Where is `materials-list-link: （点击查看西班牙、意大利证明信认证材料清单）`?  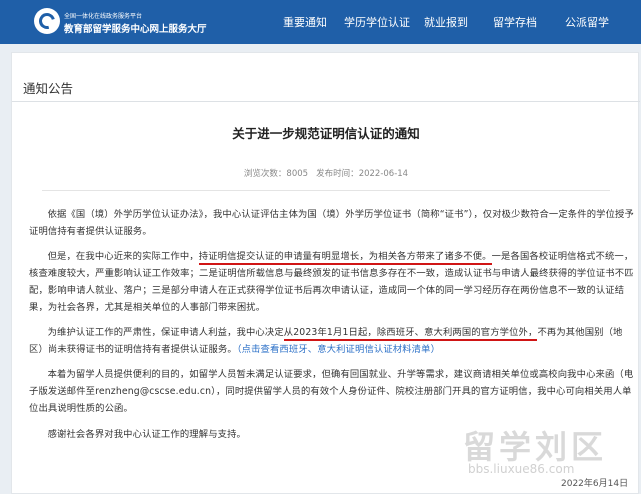
materials-list-link: （点击查看西班牙、意大利证明信认证材料清单） is located at coordinates (338, 349).